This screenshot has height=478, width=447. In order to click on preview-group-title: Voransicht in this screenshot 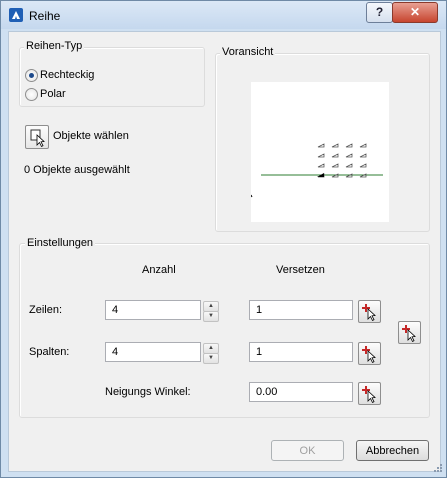, I will do `click(248, 52)`.